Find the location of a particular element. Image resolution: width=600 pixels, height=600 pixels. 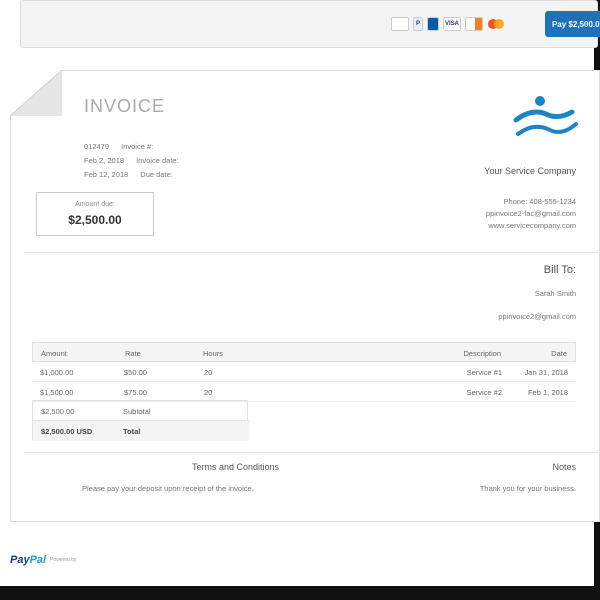

cell-date: Jan 31, 2018 is located at coordinates (546, 372).